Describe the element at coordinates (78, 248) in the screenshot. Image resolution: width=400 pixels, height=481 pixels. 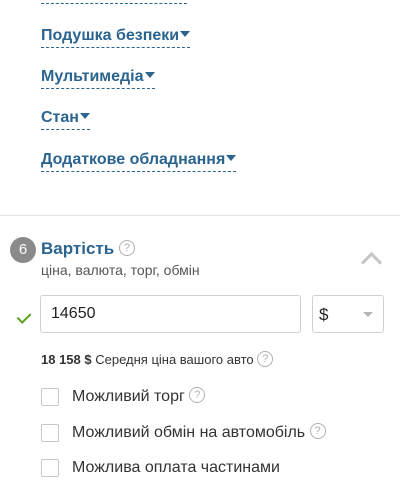
I see `section-title-text: Вартість` at that location.